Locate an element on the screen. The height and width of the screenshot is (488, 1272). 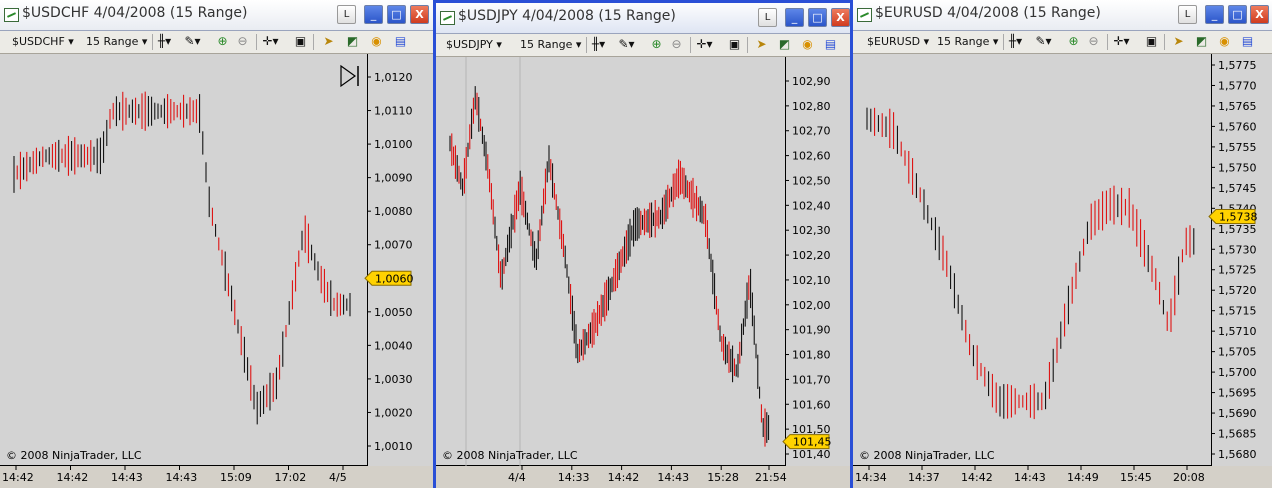
copyright-label: © 2008 NinjaTrader, LLC is located at coordinates (74, 455).